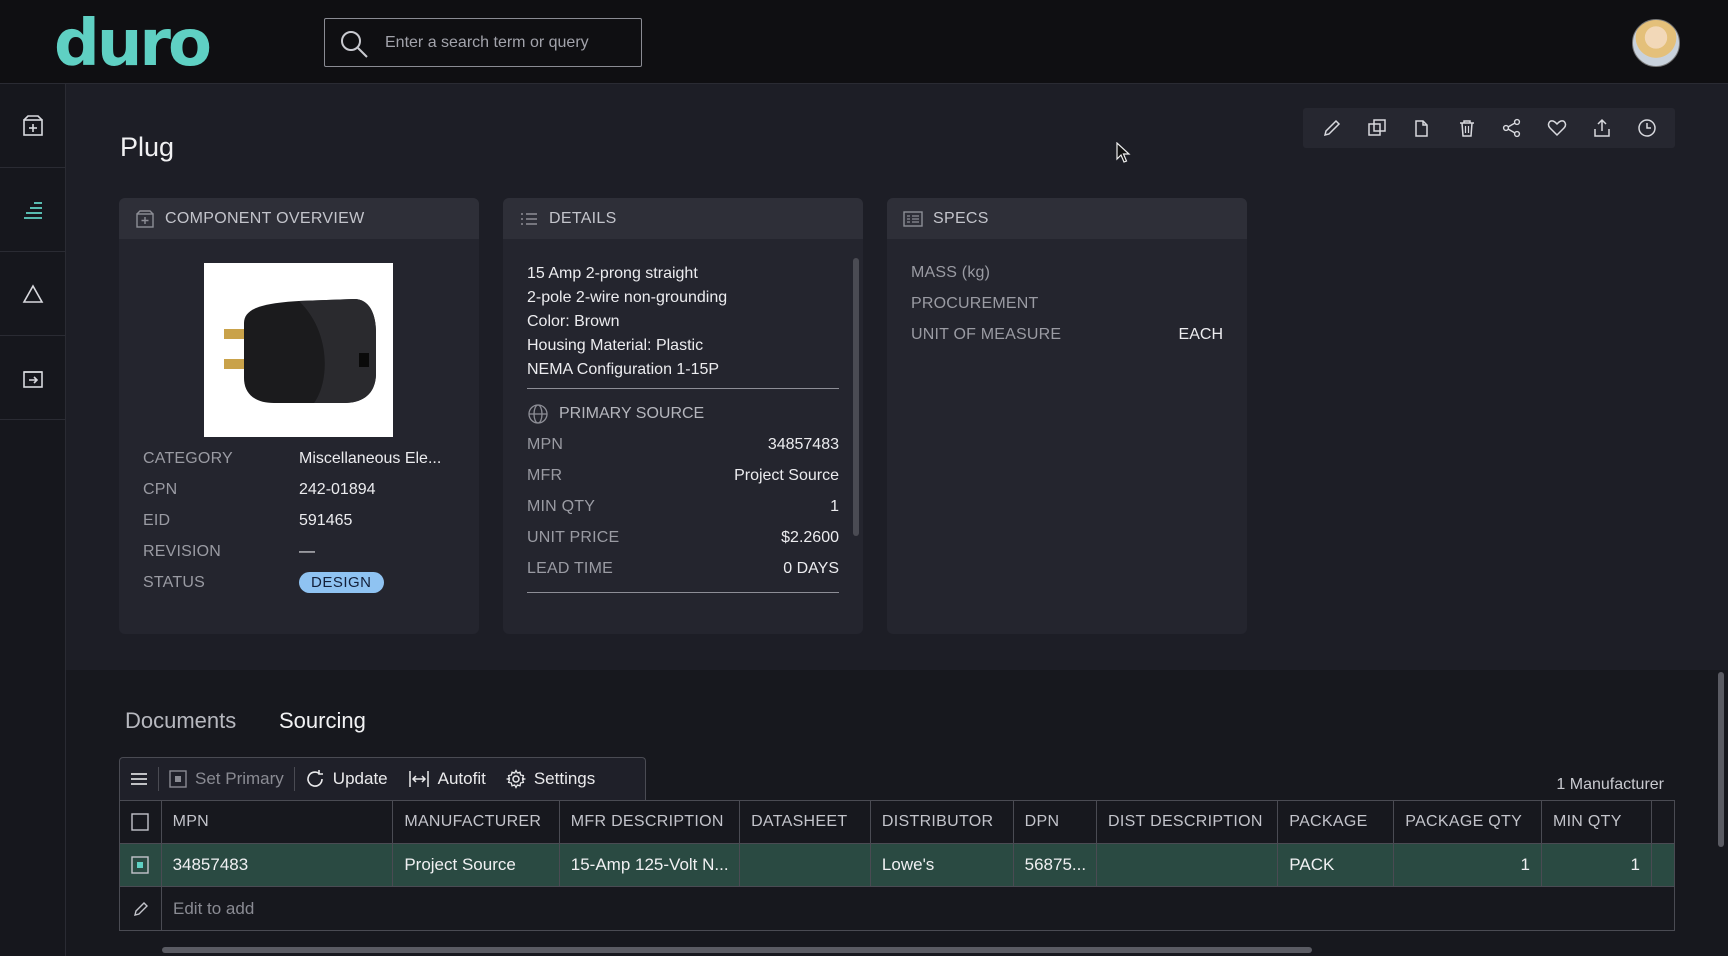  I want to click on cell-mpn: 34857483, so click(278, 865).